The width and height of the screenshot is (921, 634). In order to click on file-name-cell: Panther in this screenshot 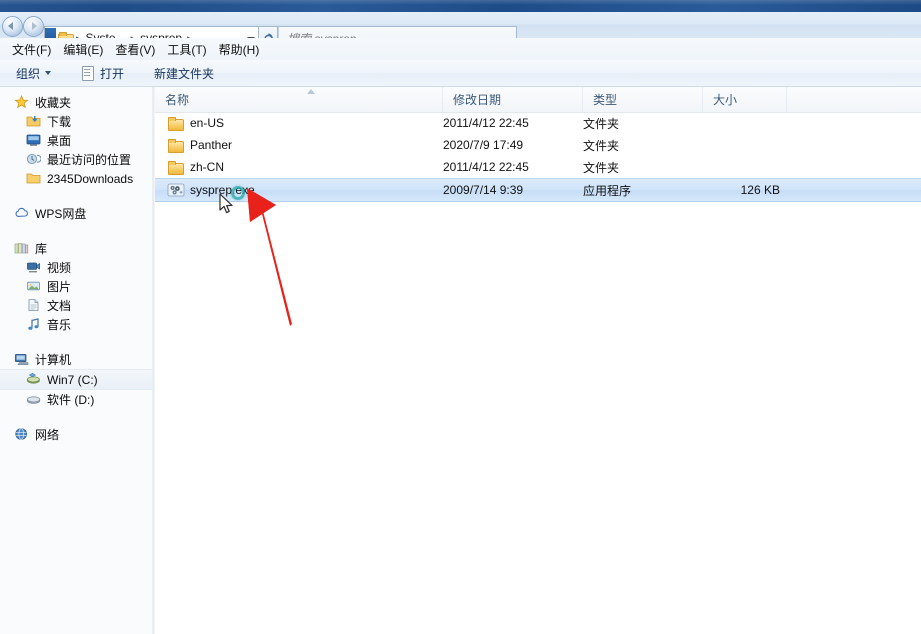, I will do `click(199, 145)`.